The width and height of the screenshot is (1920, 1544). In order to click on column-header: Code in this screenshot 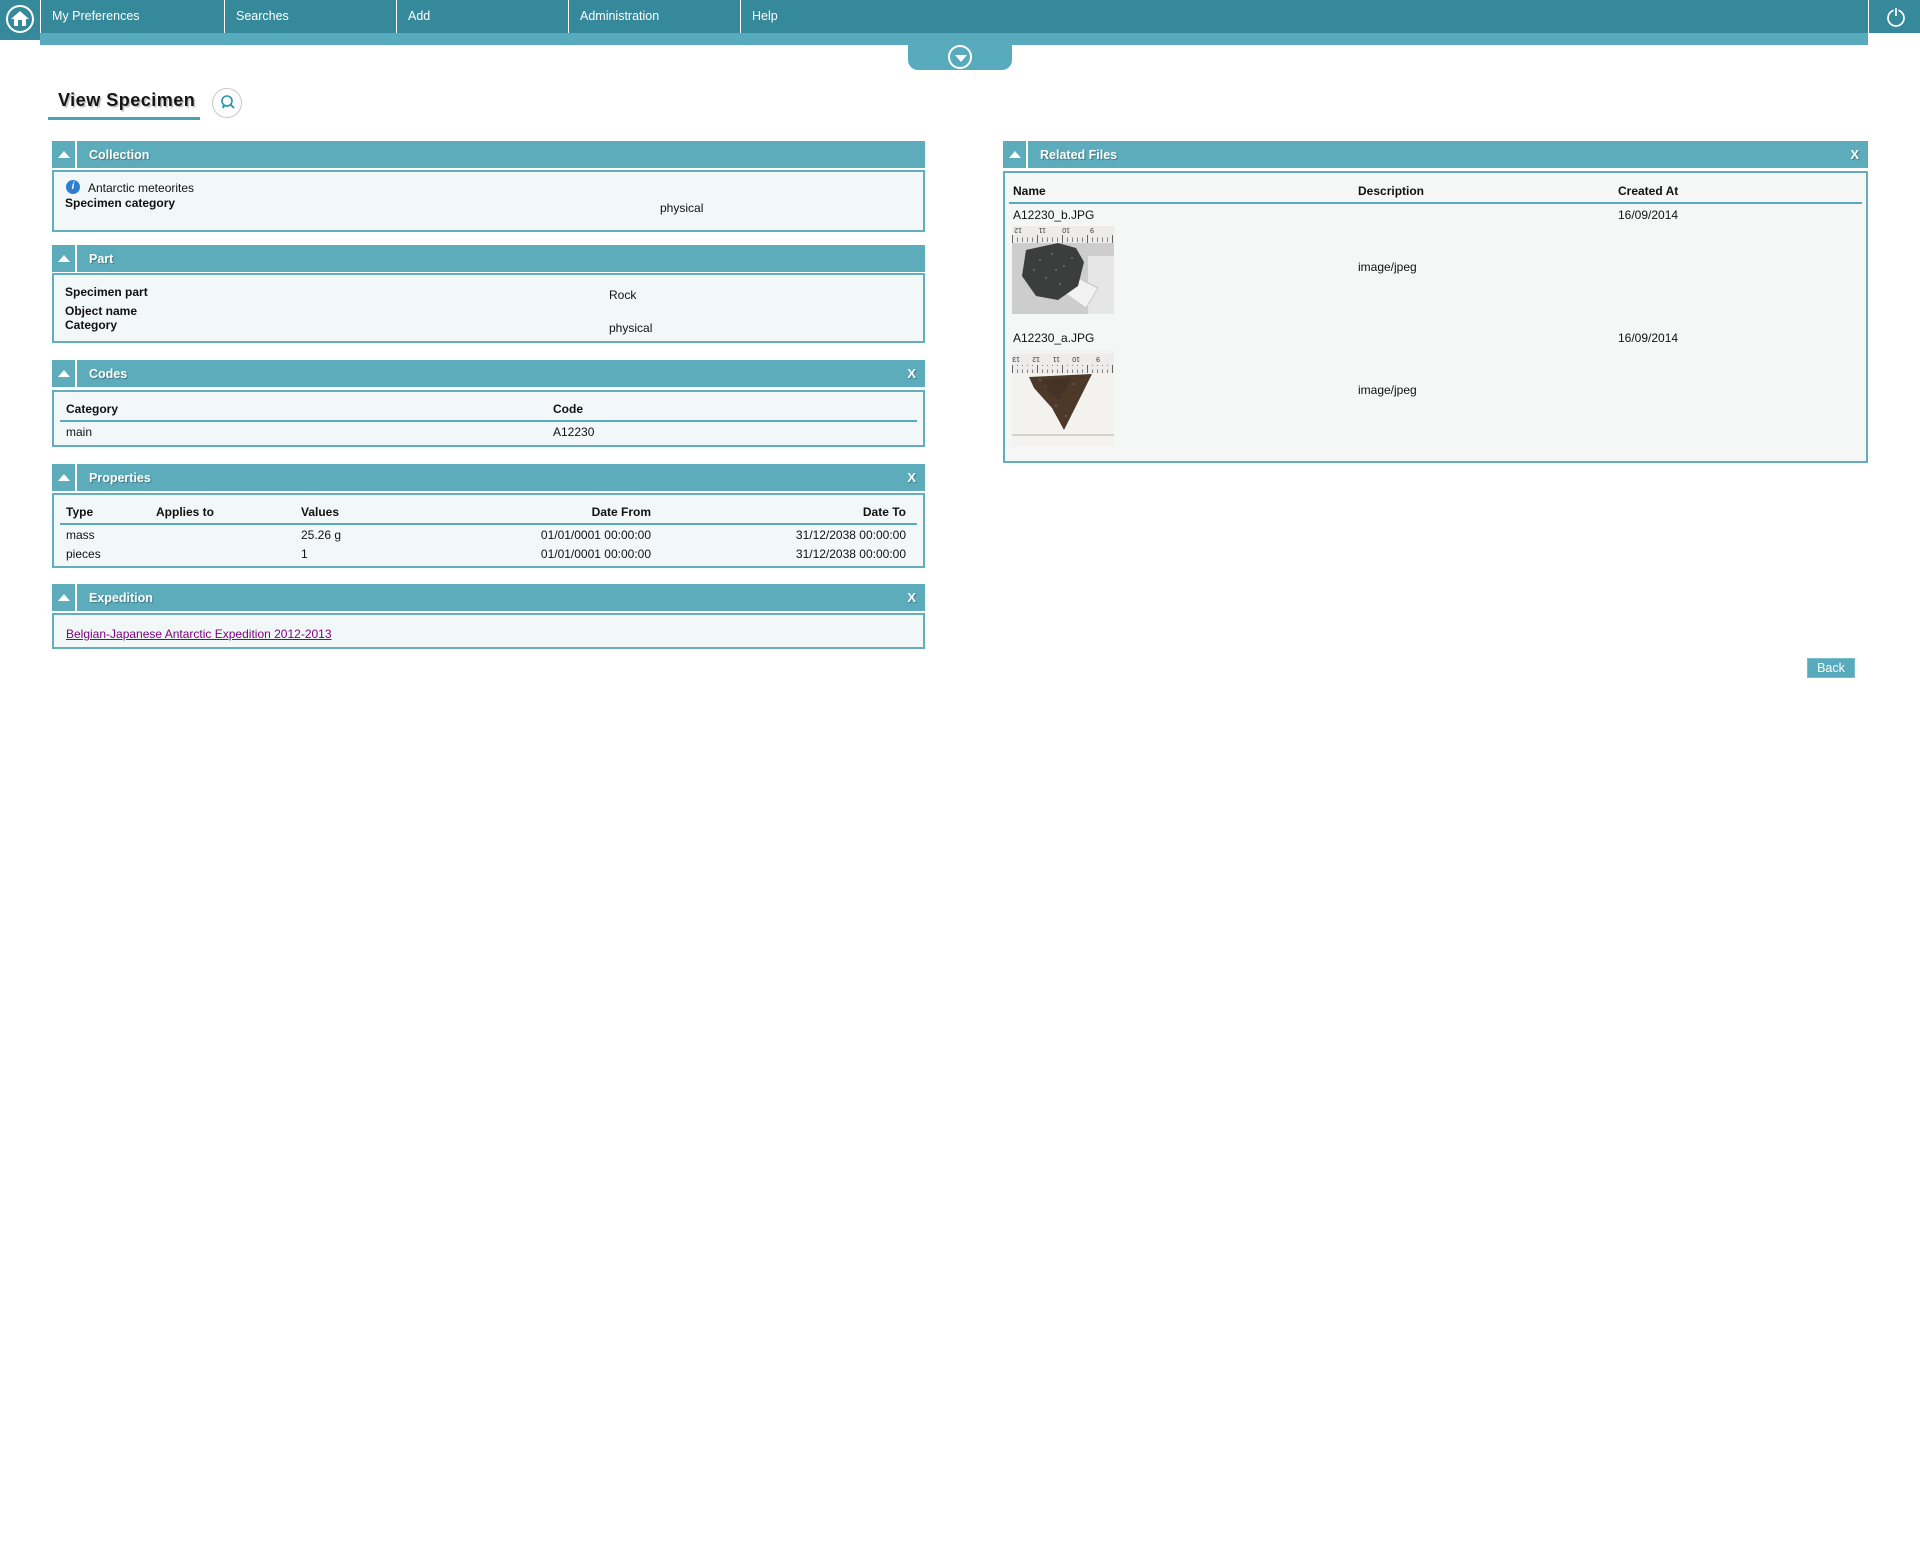, I will do `click(568, 409)`.